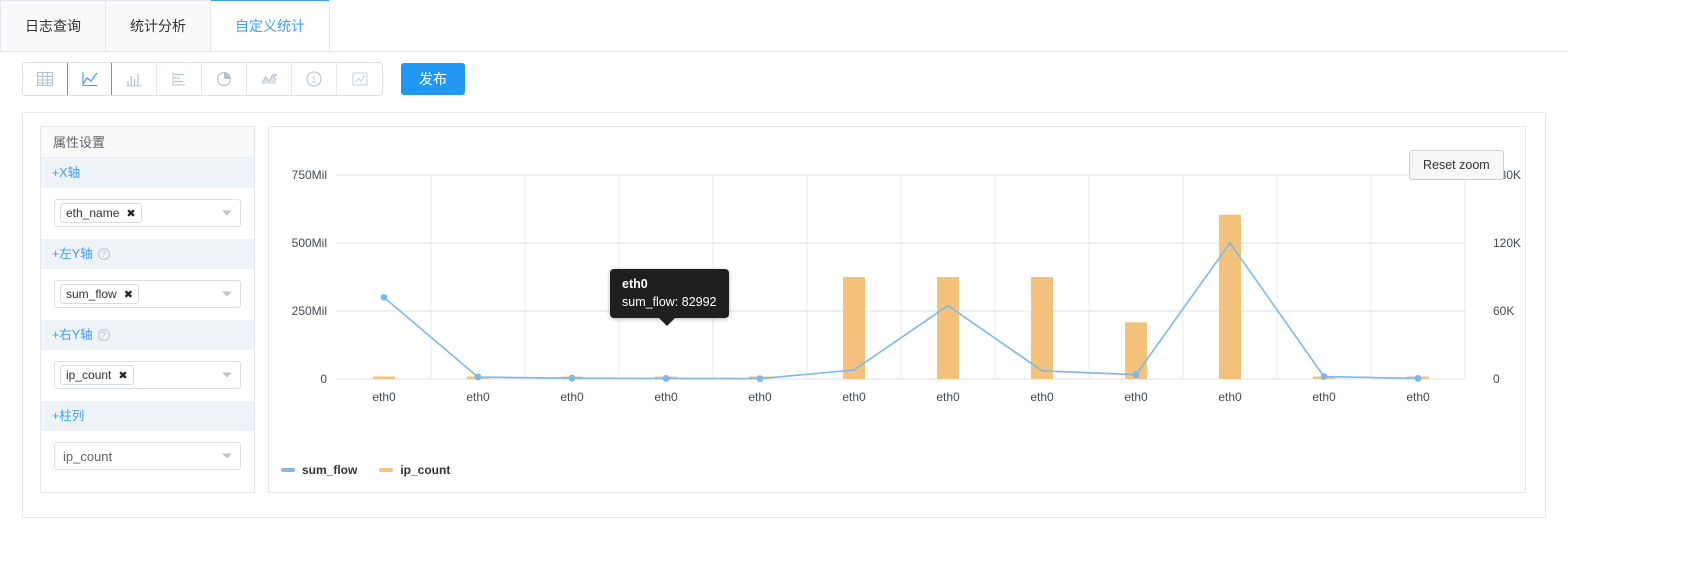 The image size is (1682, 574). I want to click on sidebar-section-label: +右Y轴, so click(72, 335).